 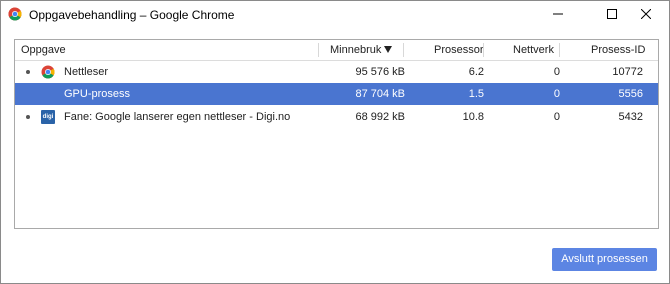 What do you see at coordinates (355, 50) in the screenshot?
I see `column-header-memory: Minnebruk` at bounding box center [355, 50].